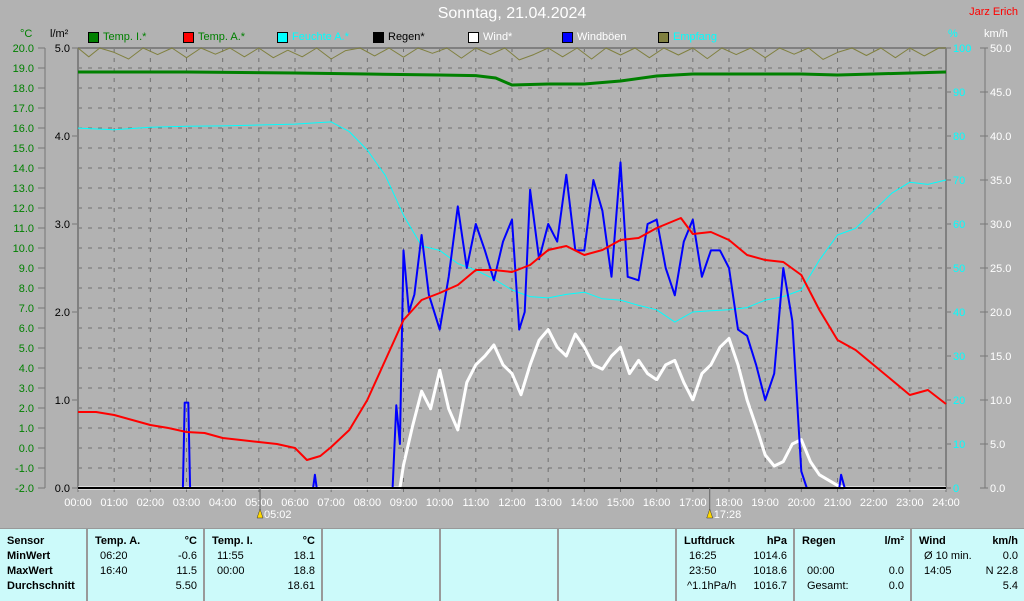 Image resolution: width=1024 pixels, height=601 pixels. Describe the element at coordinates (712, 586) in the screenshot. I see `pressure-time: ^1.1hPa/h` at that location.